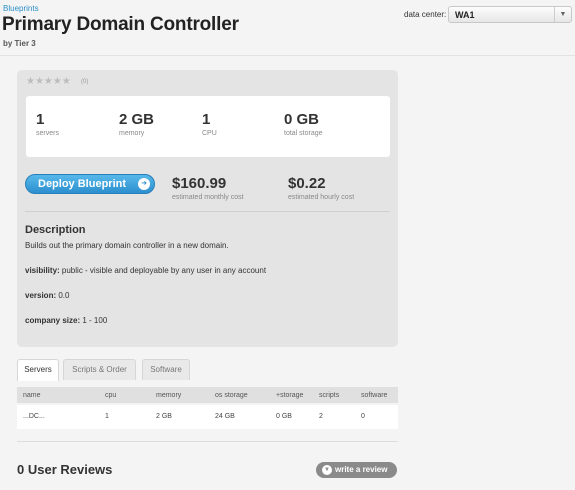  What do you see at coordinates (32, 395) in the screenshot?
I see `column-header-name: name` at bounding box center [32, 395].